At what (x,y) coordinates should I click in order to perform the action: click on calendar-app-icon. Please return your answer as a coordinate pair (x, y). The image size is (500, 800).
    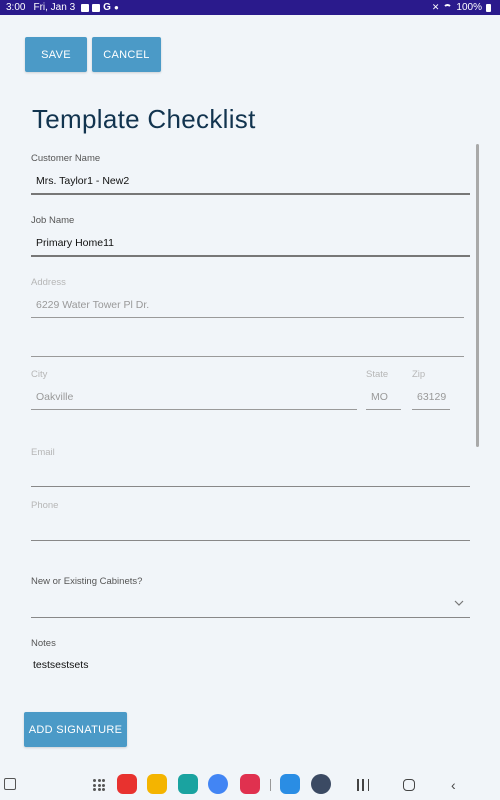
    Looking at the image, I should click on (188, 784).